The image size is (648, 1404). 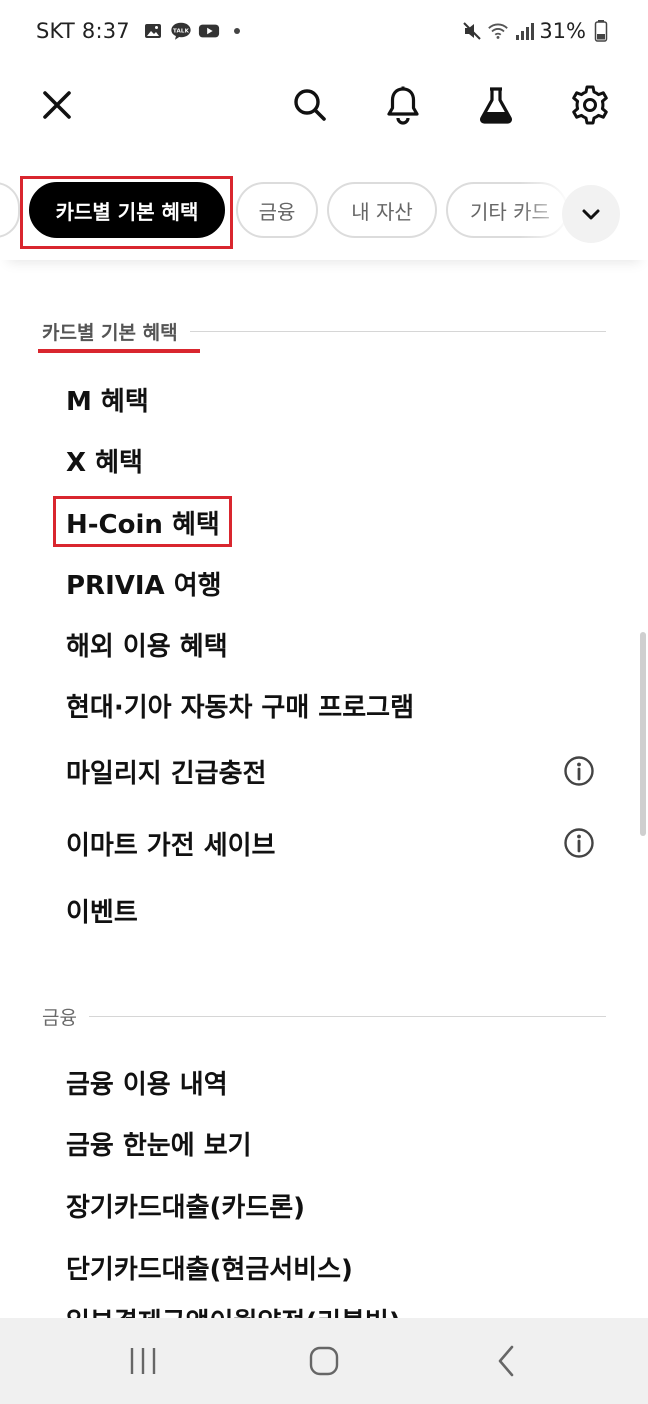 What do you see at coordinates (277, 210) in the screenshot?
I see `chip-finance: 금융` at bounding box center [277, 210].